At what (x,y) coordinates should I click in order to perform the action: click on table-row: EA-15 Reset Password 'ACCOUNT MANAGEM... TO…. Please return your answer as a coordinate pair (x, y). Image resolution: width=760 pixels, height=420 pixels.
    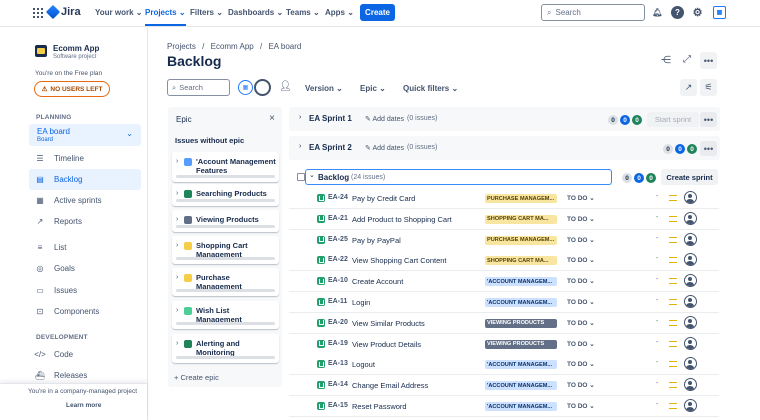
    Looking at the image, I should click on (504, 406).